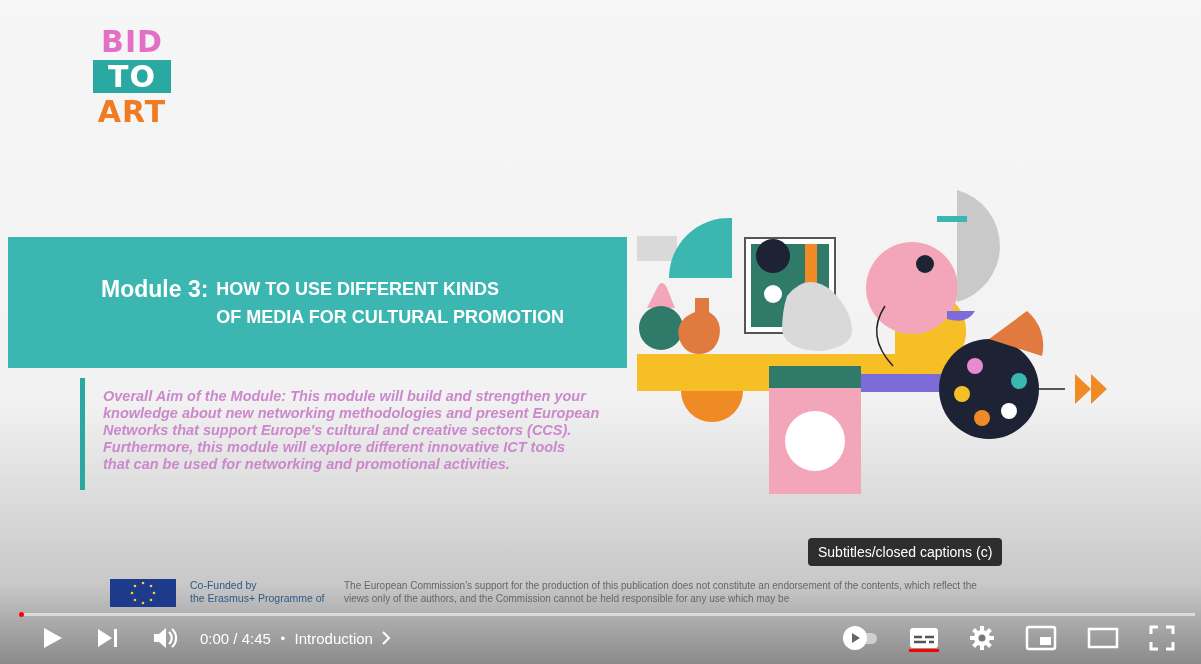 This screenshot has width=1201, height=664. What do you see at coordinates (132, 111) in the screenshot?
I see `logo-text: ART` at bounding box center [132, 111].